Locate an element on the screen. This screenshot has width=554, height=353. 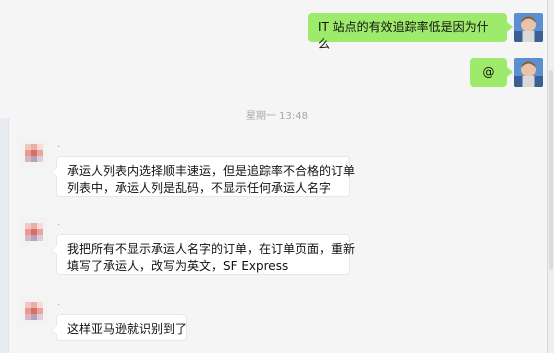
outgoing-message-bubble: IT 站点的有效追踪率低是因为什么 is located at coordinates (410, 32).